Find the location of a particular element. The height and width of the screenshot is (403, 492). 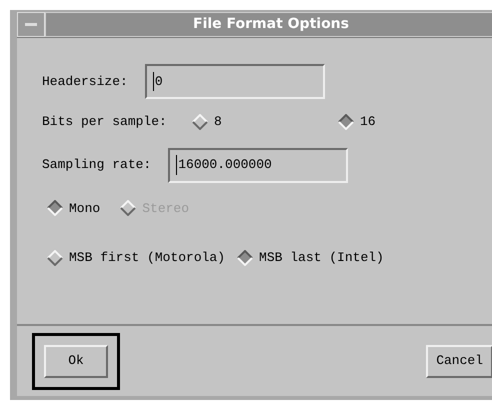

minus-icon is located at coordinates (31, 24).